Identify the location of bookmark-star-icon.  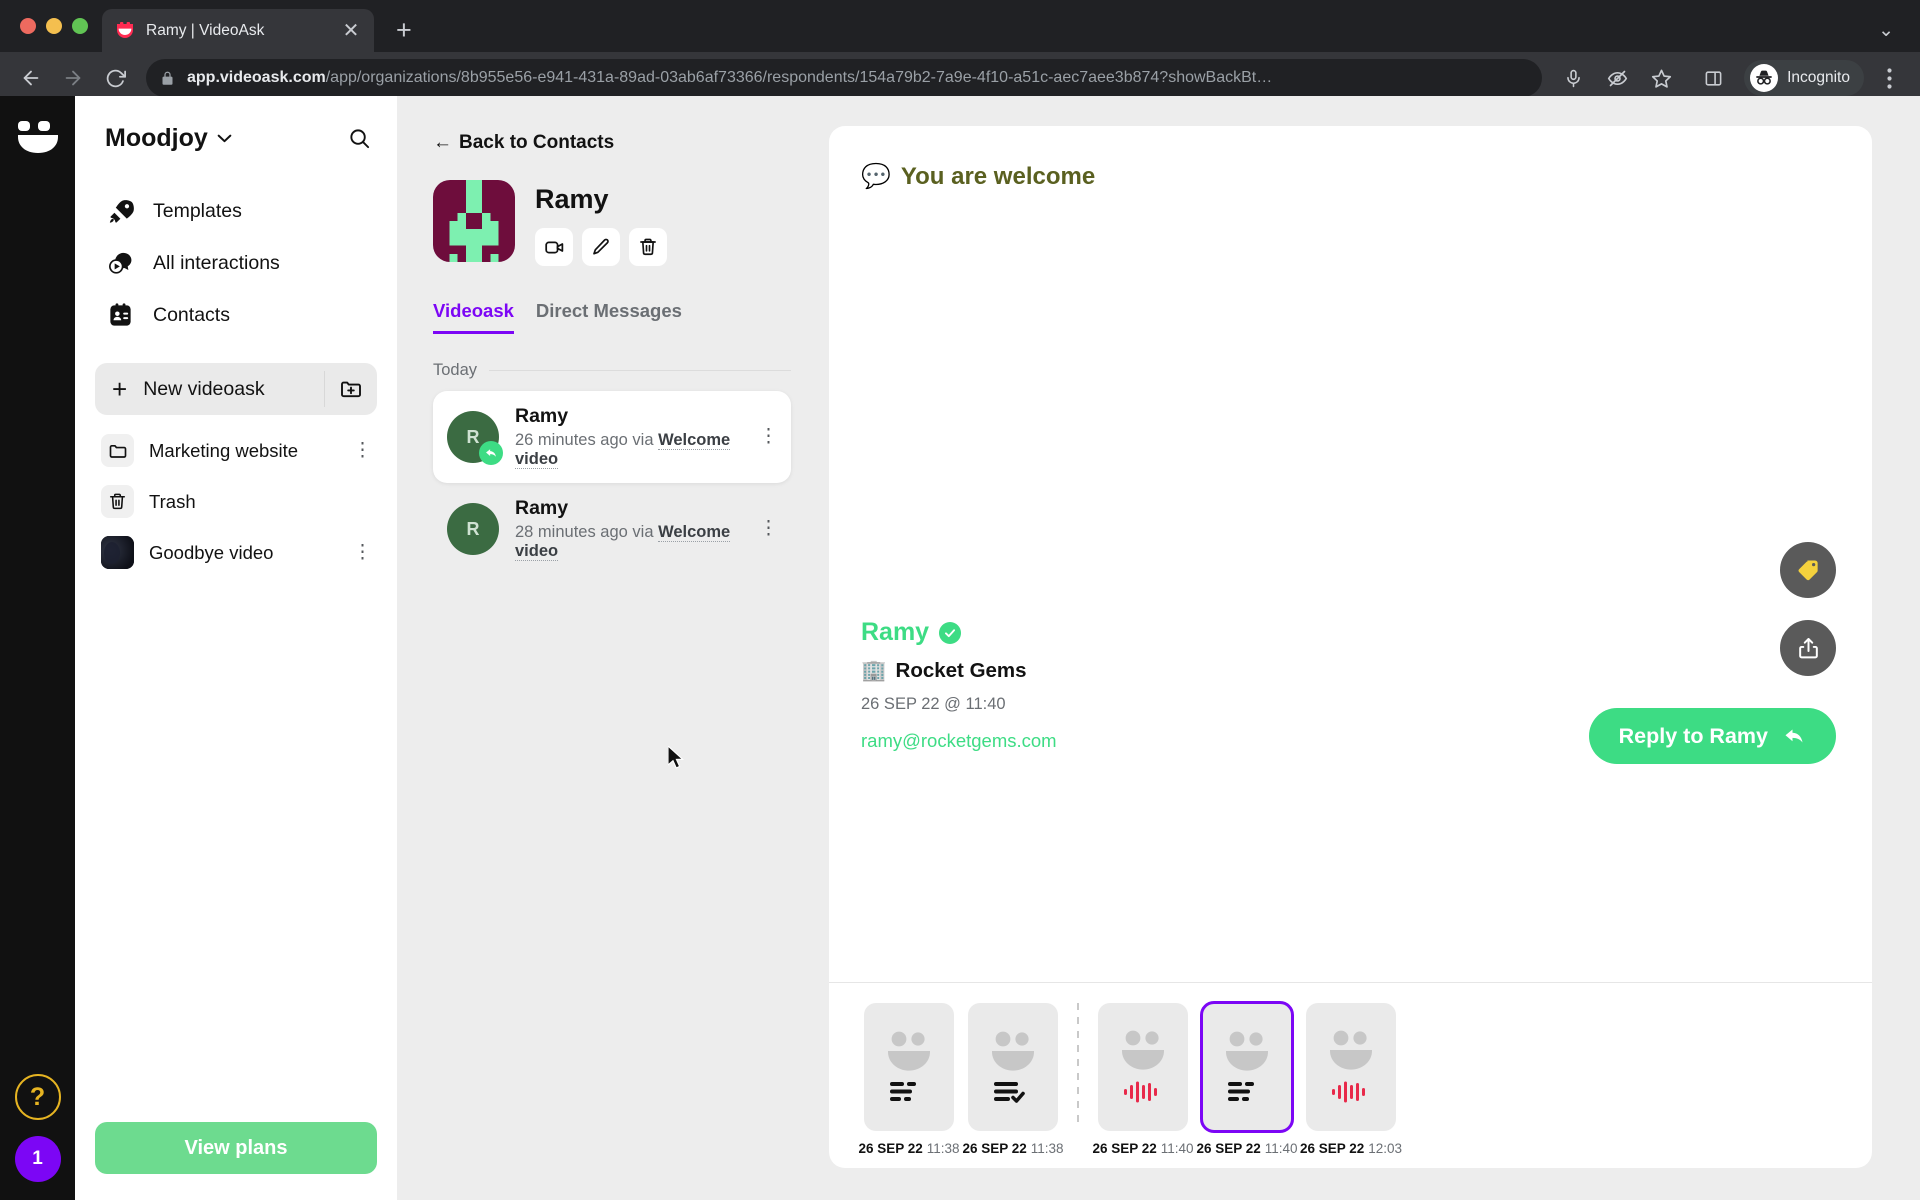
(1661, 78).